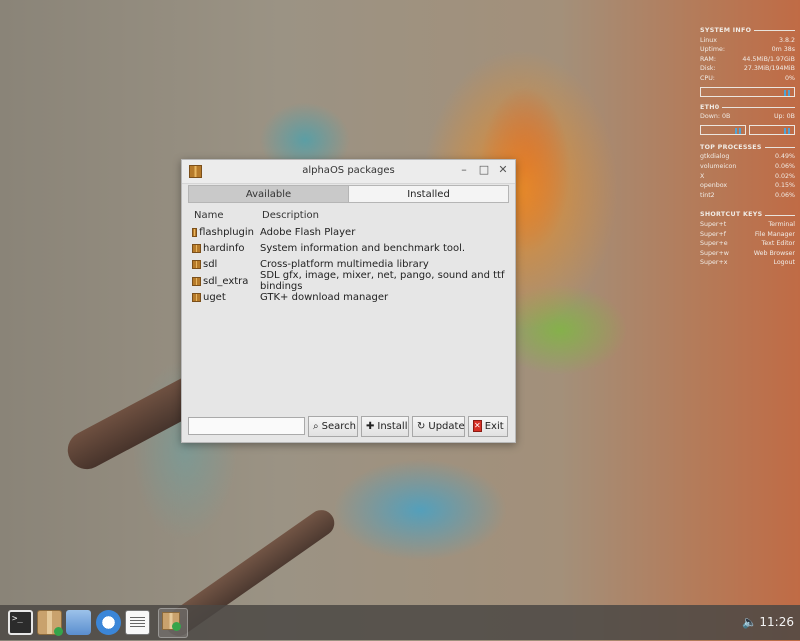  I want to click on package-name: uget, so click(214, 298).